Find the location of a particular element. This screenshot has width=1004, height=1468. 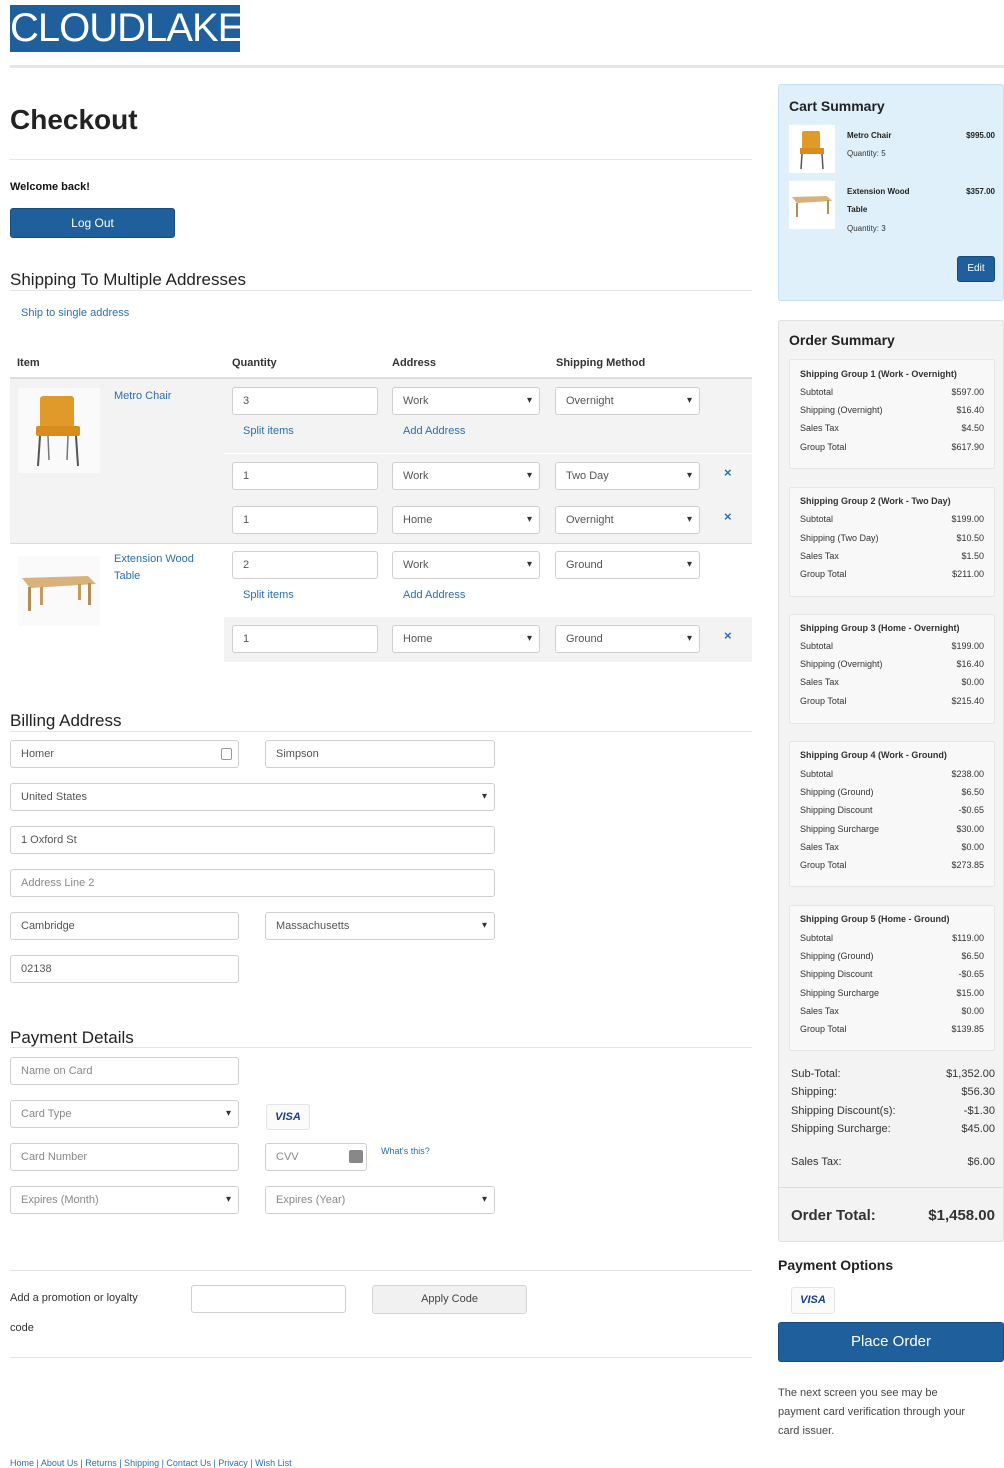

row-value: $211.00 is located at coordinates (968, 574).